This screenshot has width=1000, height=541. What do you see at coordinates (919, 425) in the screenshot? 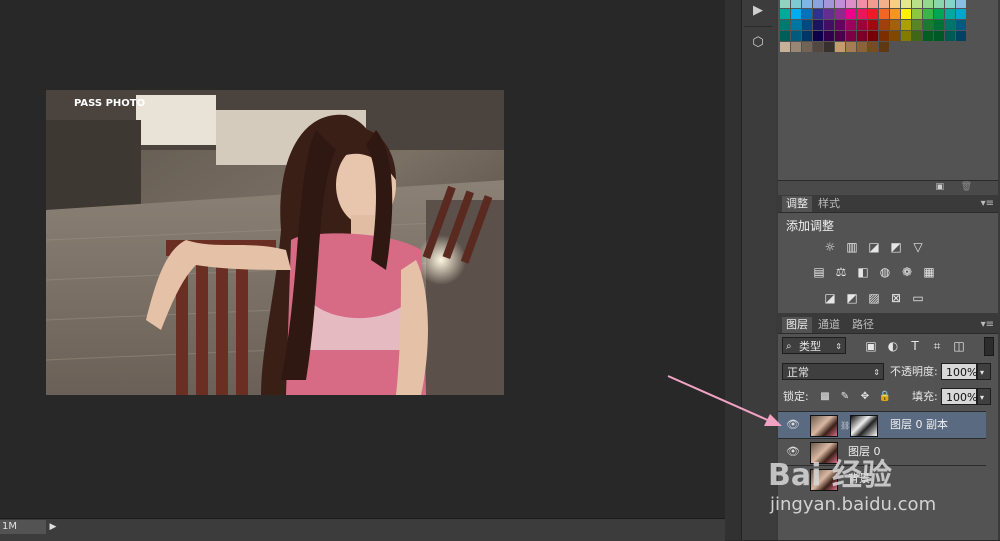
I see `layer-name: 图层 0 副本` at bounding box center [919, 425].